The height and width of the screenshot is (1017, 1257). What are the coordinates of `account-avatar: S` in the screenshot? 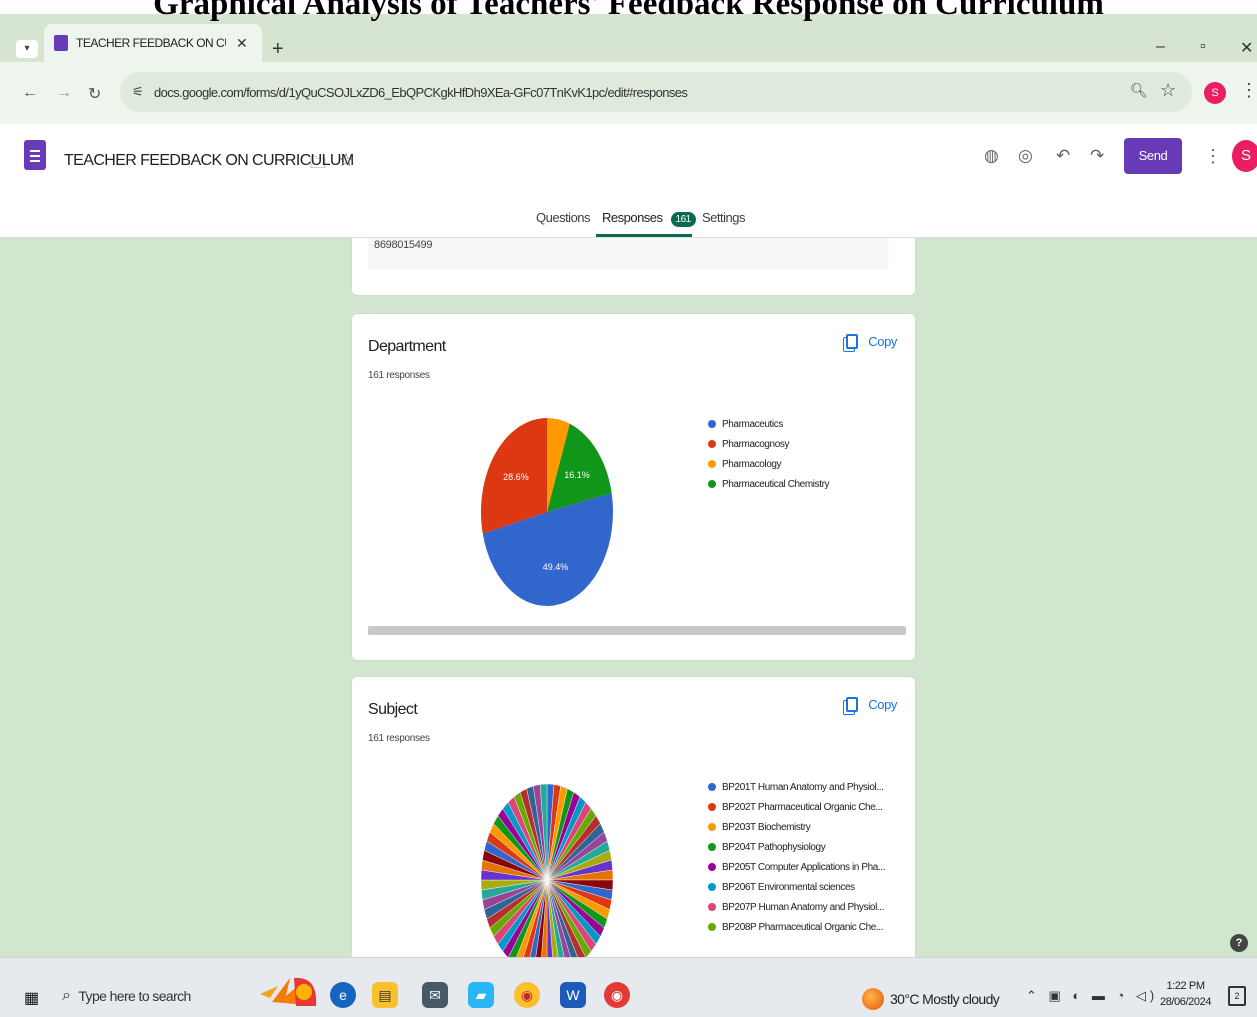 It's located at (1244, 156).